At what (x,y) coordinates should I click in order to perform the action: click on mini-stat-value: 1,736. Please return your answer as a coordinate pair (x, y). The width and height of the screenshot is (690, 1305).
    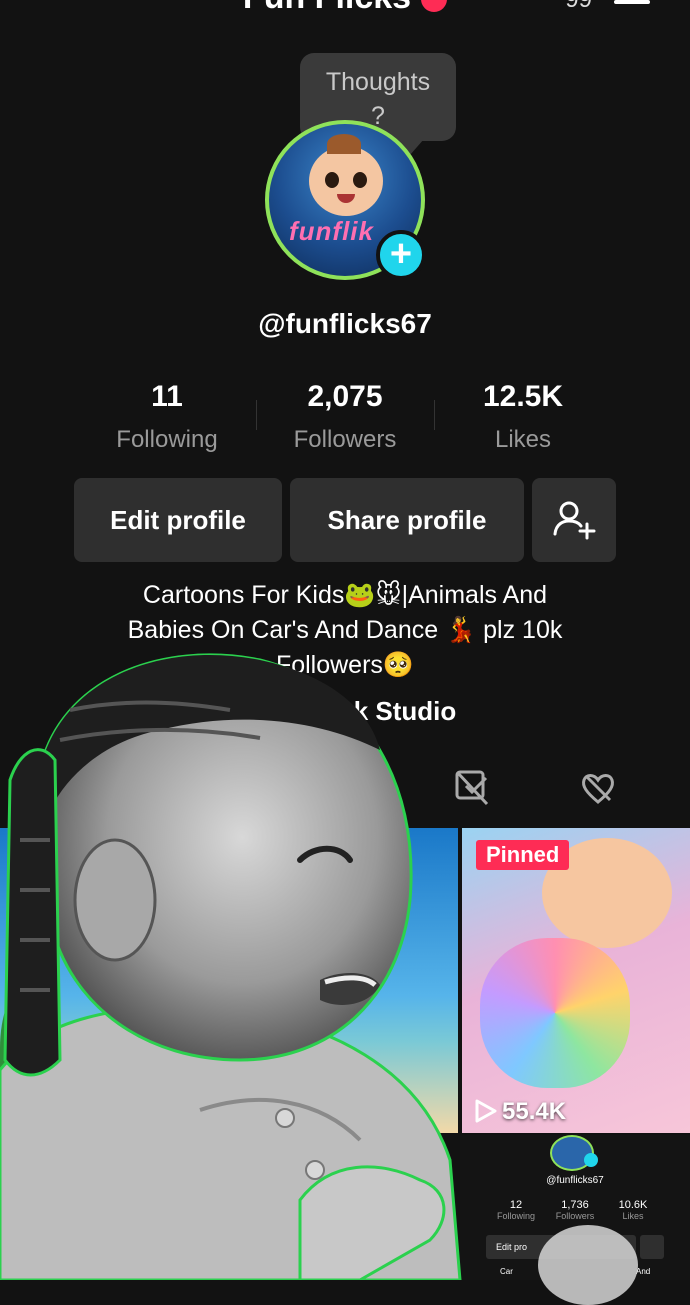
    Looking at the image, I should click on (575, 1205).